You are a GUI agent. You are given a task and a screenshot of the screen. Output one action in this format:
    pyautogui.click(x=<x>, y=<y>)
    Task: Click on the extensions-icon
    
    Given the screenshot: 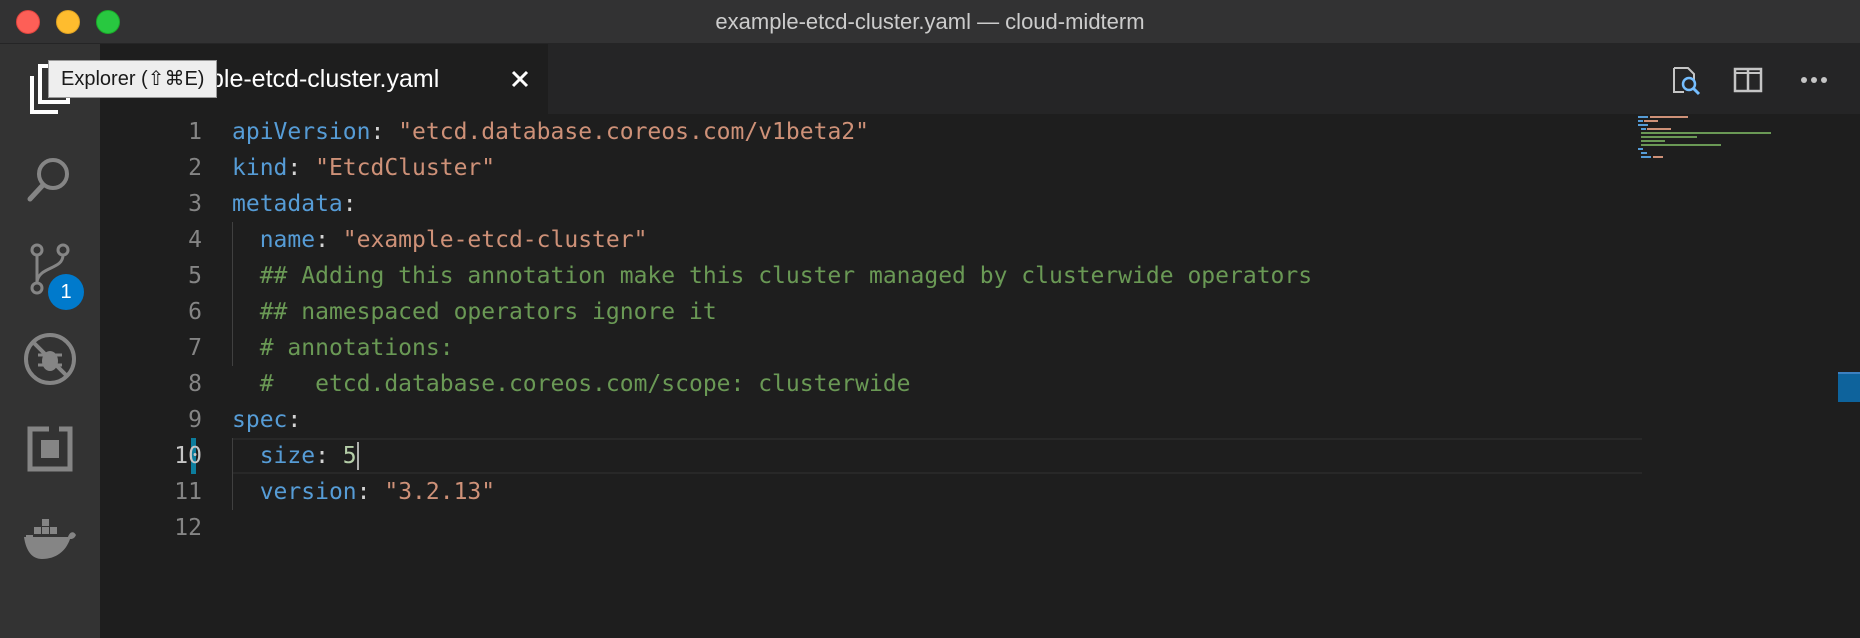 What is the action you would take?
    pyautogui.click(x=50, y=449)
    